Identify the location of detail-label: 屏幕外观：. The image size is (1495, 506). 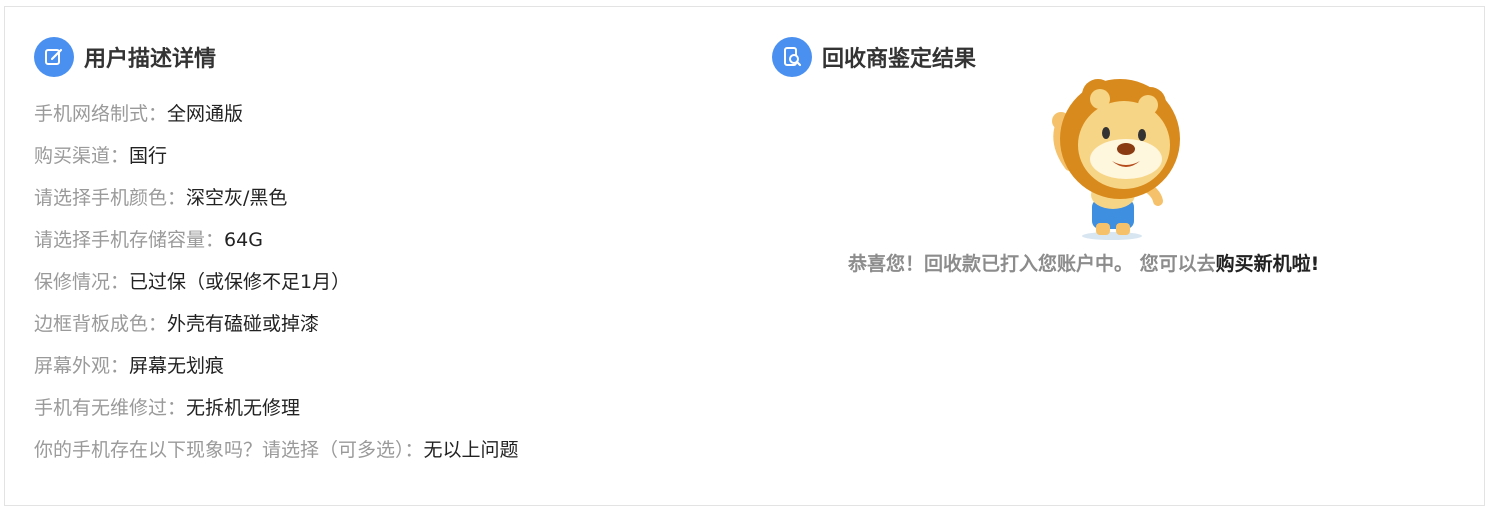
(82, 366).